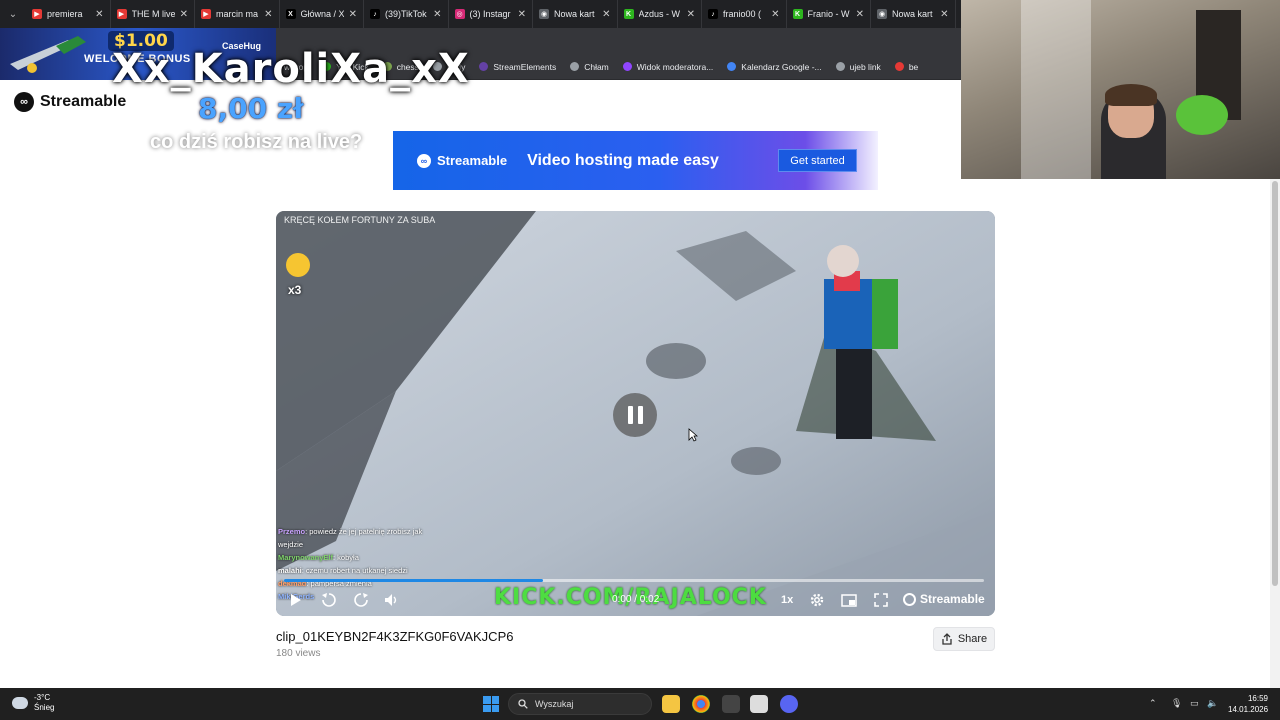  Describe the element at coordinates (1212, 703) in the screenshot. I see `speaker-icon: 🔈` at that location.